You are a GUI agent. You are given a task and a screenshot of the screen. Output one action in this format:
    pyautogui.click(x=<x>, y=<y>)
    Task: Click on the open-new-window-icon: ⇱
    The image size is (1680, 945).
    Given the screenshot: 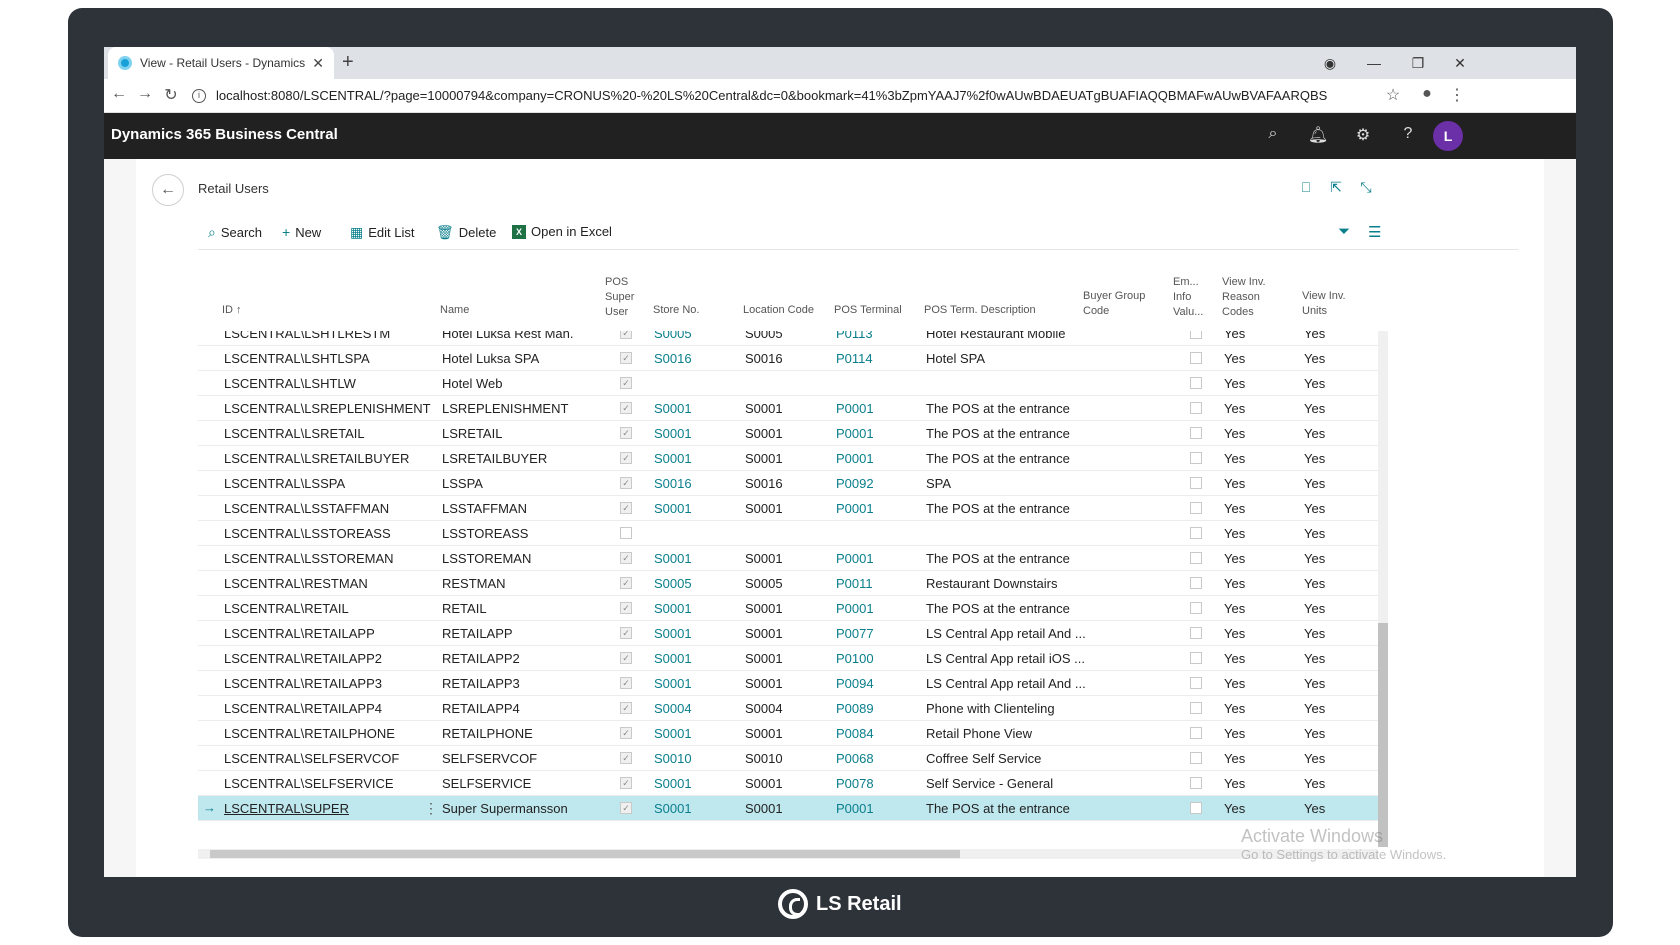 What is the action you would take?
    pyautogui.click(x=1336, y=187)
    